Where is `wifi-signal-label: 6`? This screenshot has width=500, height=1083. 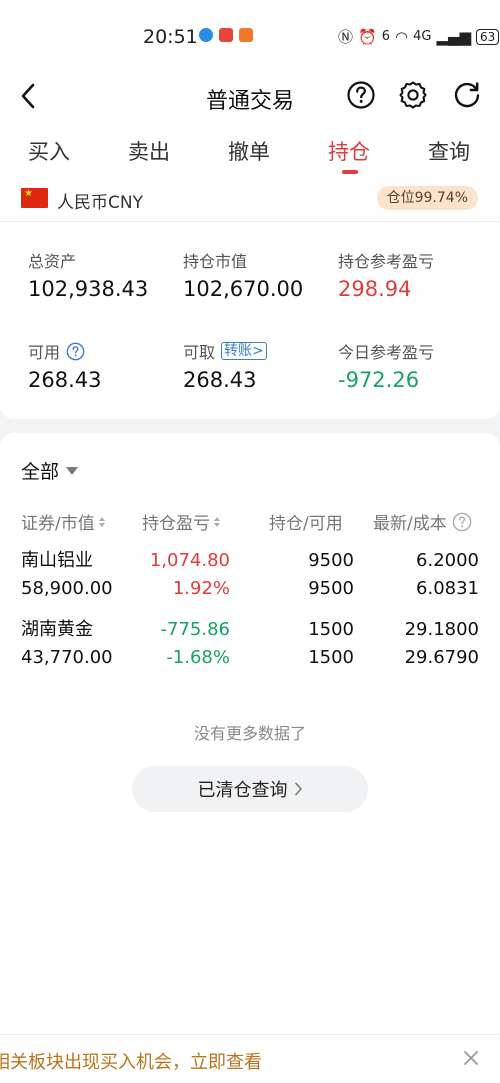
wifi-signal-label: 6 is located at coordinates (385, 36).